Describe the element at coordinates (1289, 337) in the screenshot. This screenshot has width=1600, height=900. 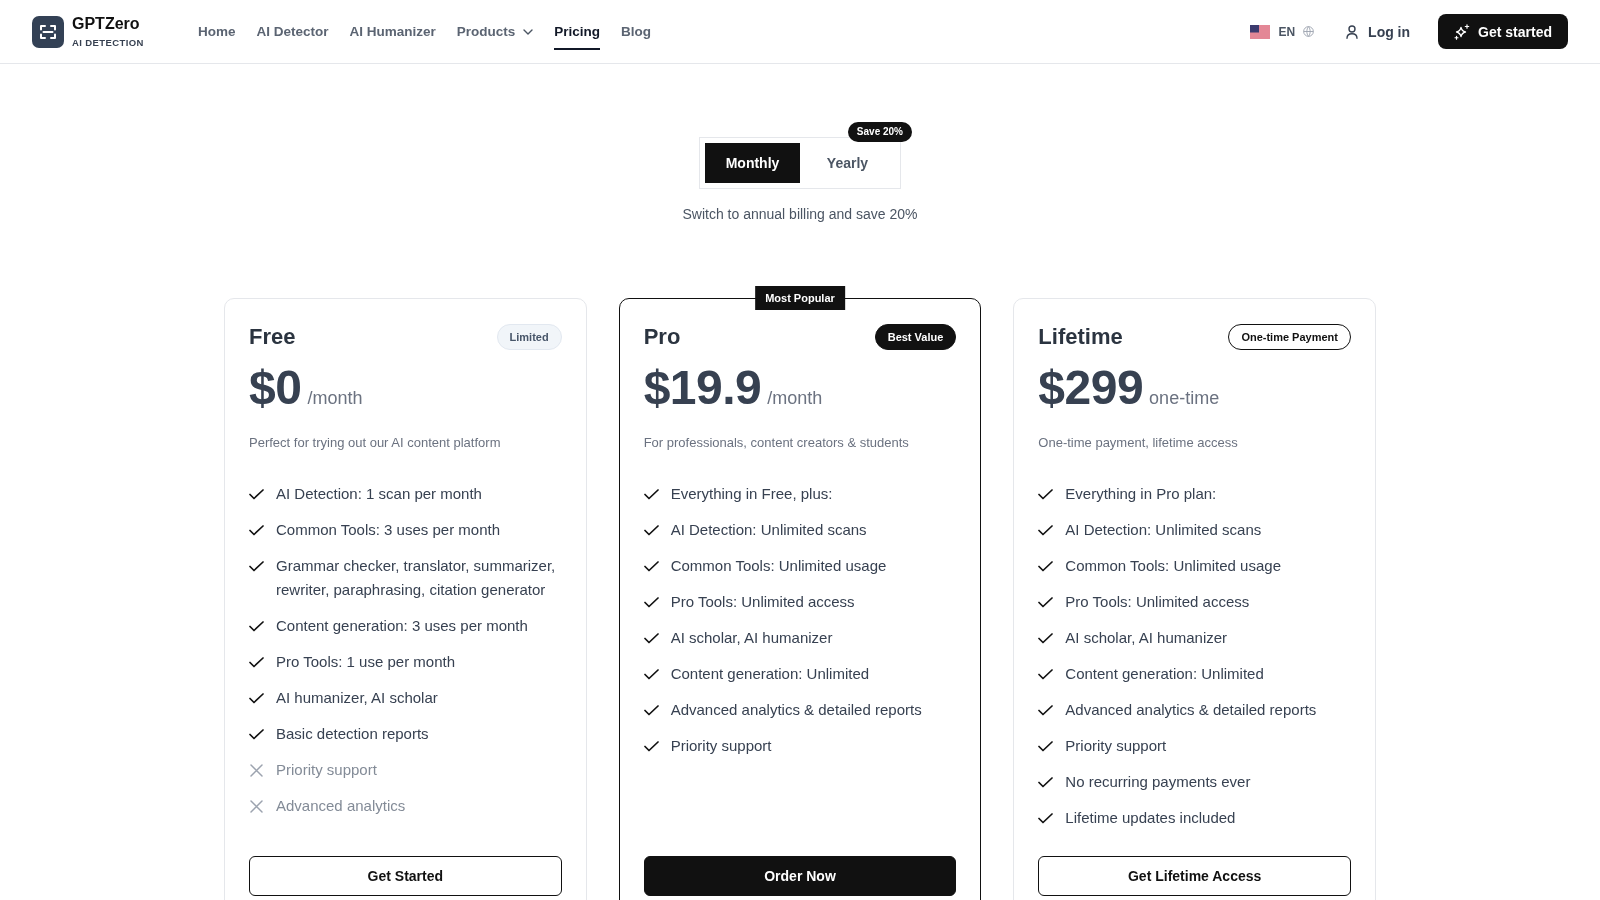
I see `plan-badge: One-time Payment` at that location.